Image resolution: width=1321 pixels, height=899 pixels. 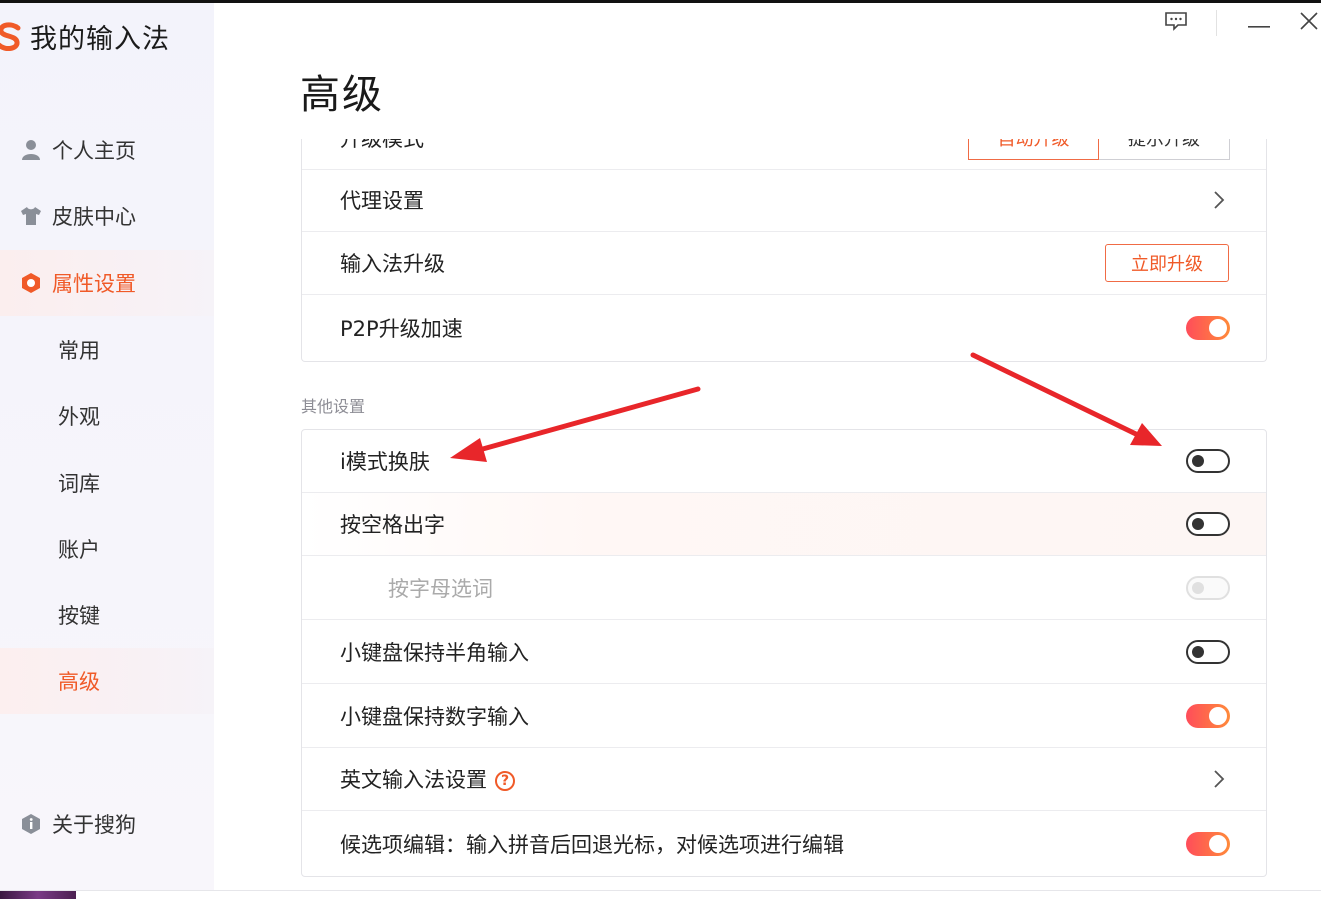 I want to click on row-label: 按字母选词, so click(x=440, y=589).